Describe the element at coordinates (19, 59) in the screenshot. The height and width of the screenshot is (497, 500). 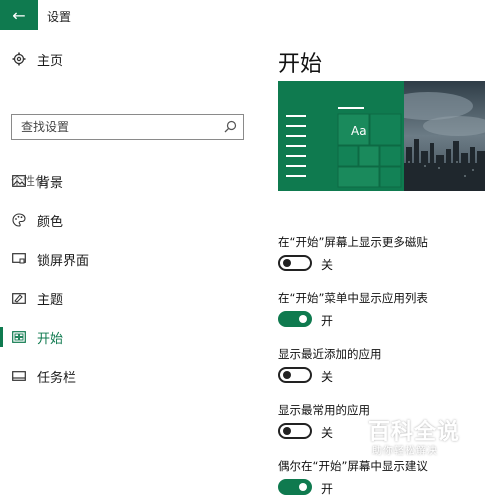
I see `gear-icon` at that location.